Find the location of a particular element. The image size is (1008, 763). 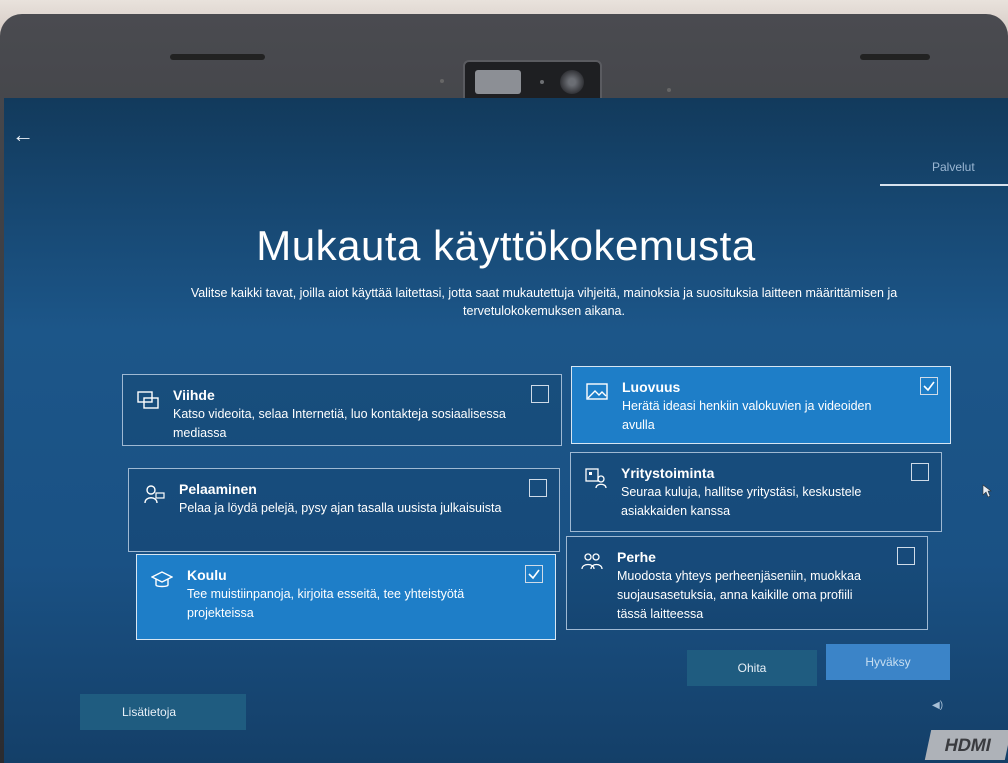

option-title: Perhe is located at coordinates (636, 557).